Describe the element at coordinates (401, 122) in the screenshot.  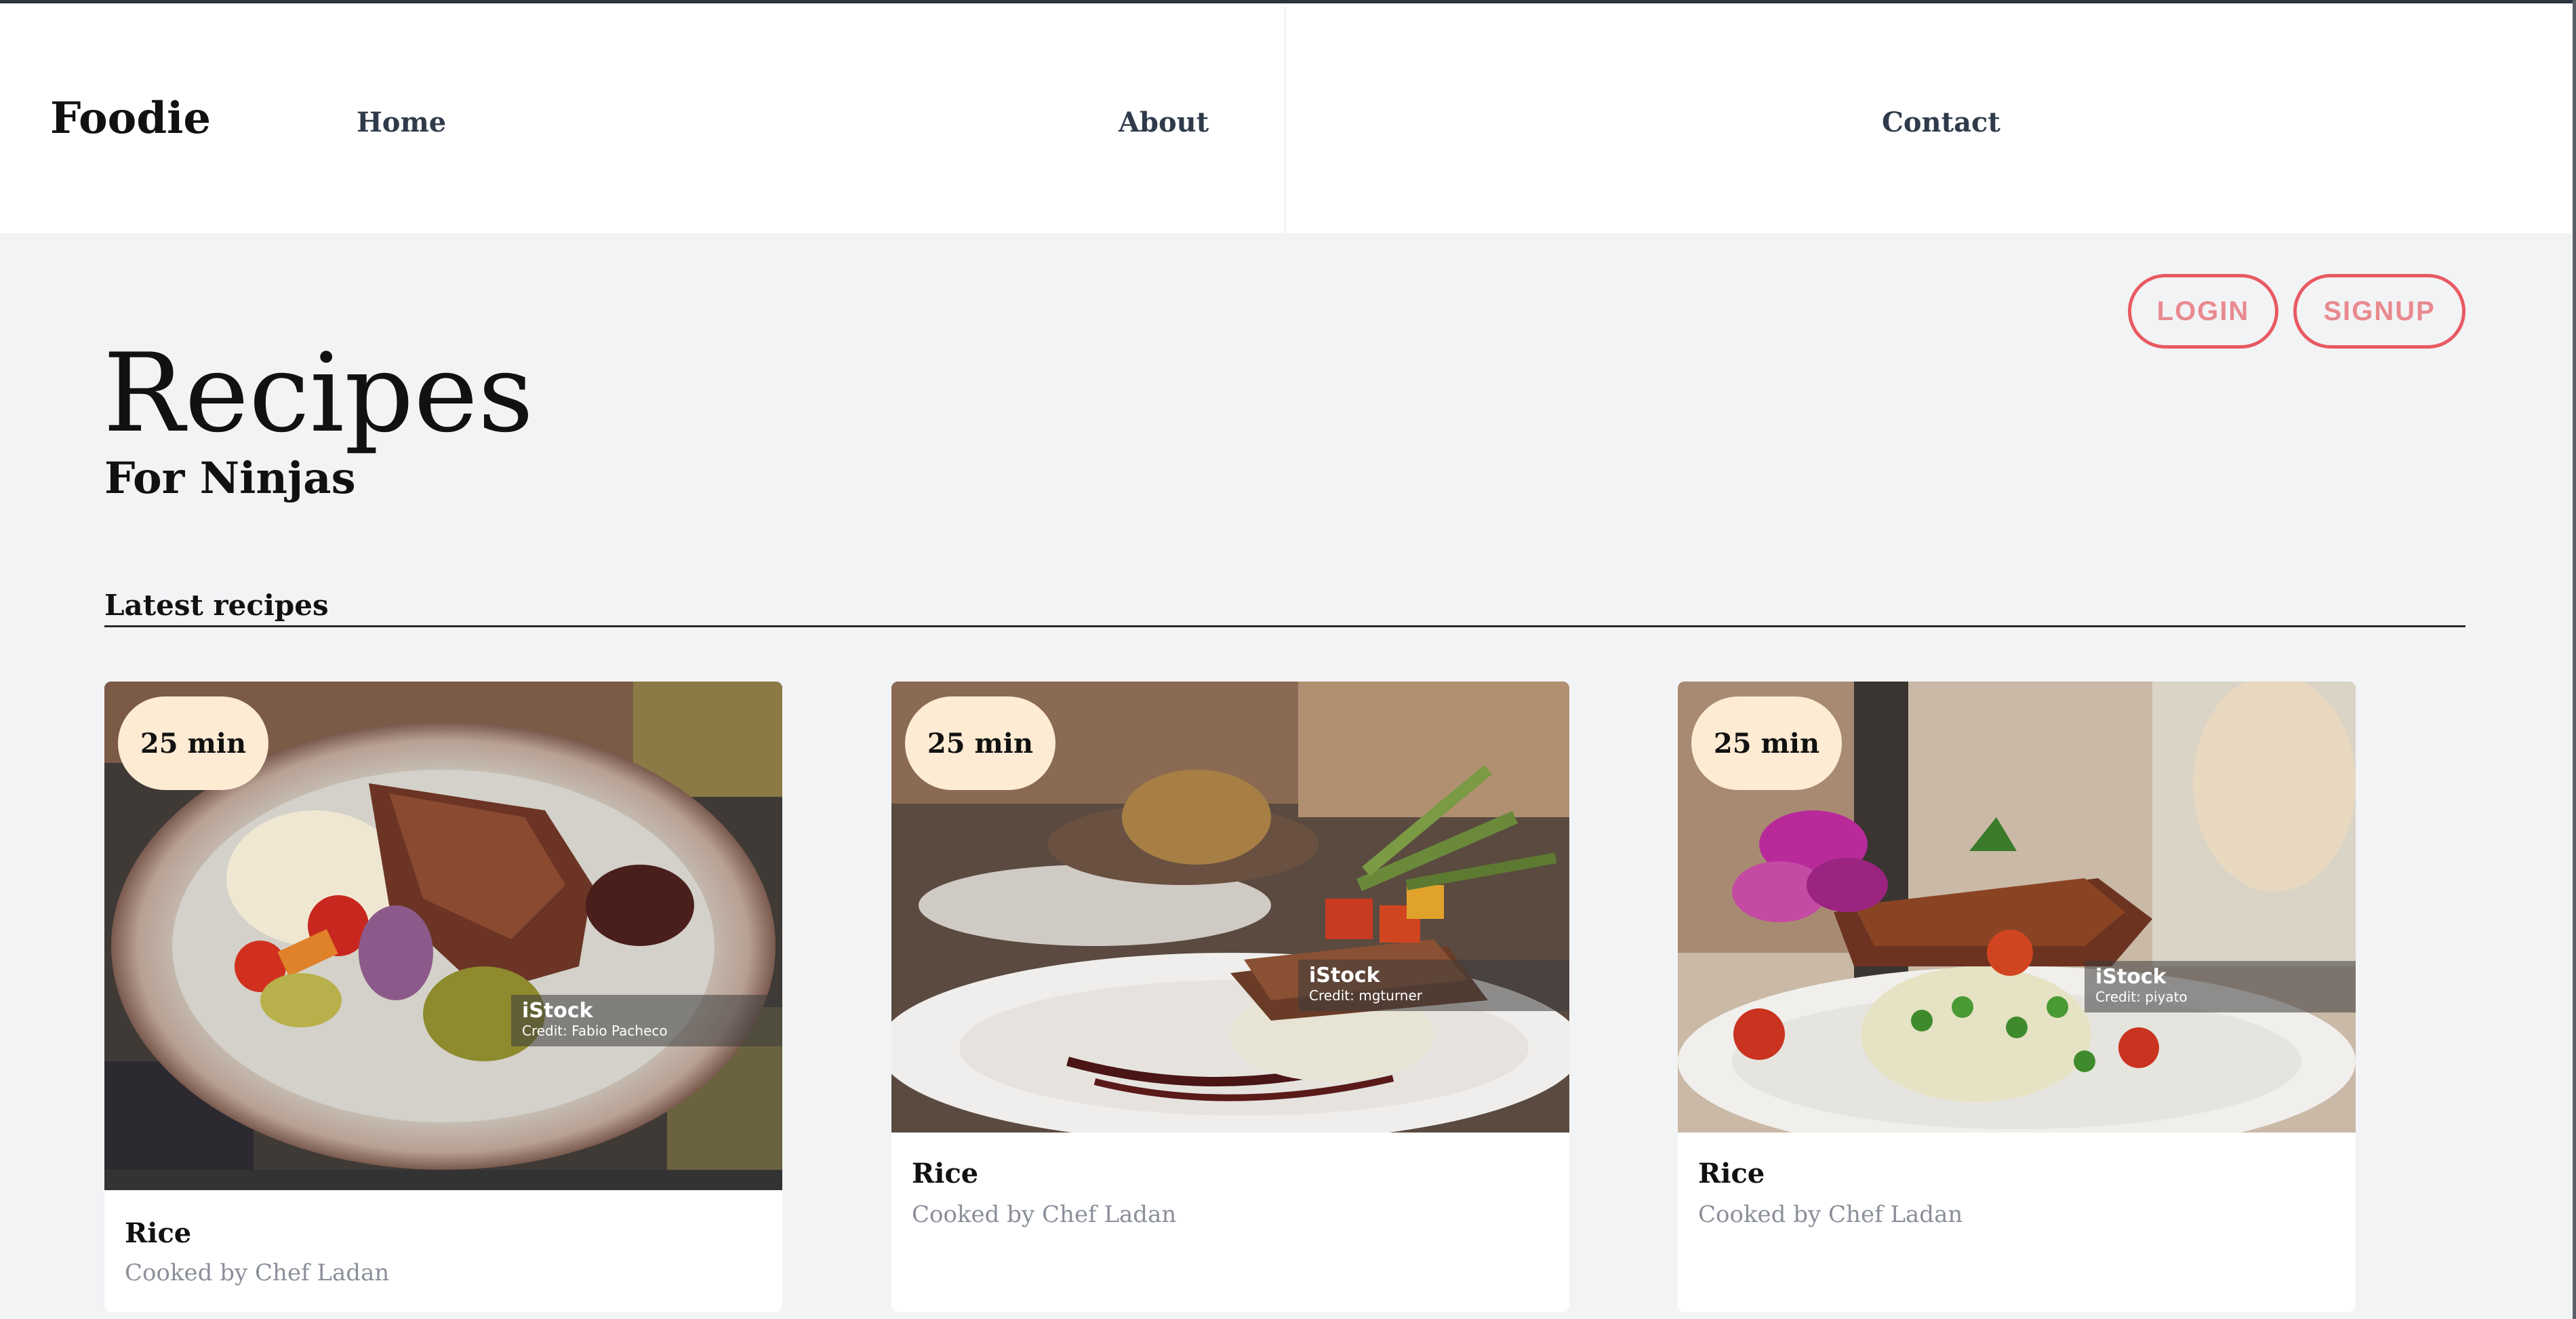
I see `nav-home-link: Home` at that location.